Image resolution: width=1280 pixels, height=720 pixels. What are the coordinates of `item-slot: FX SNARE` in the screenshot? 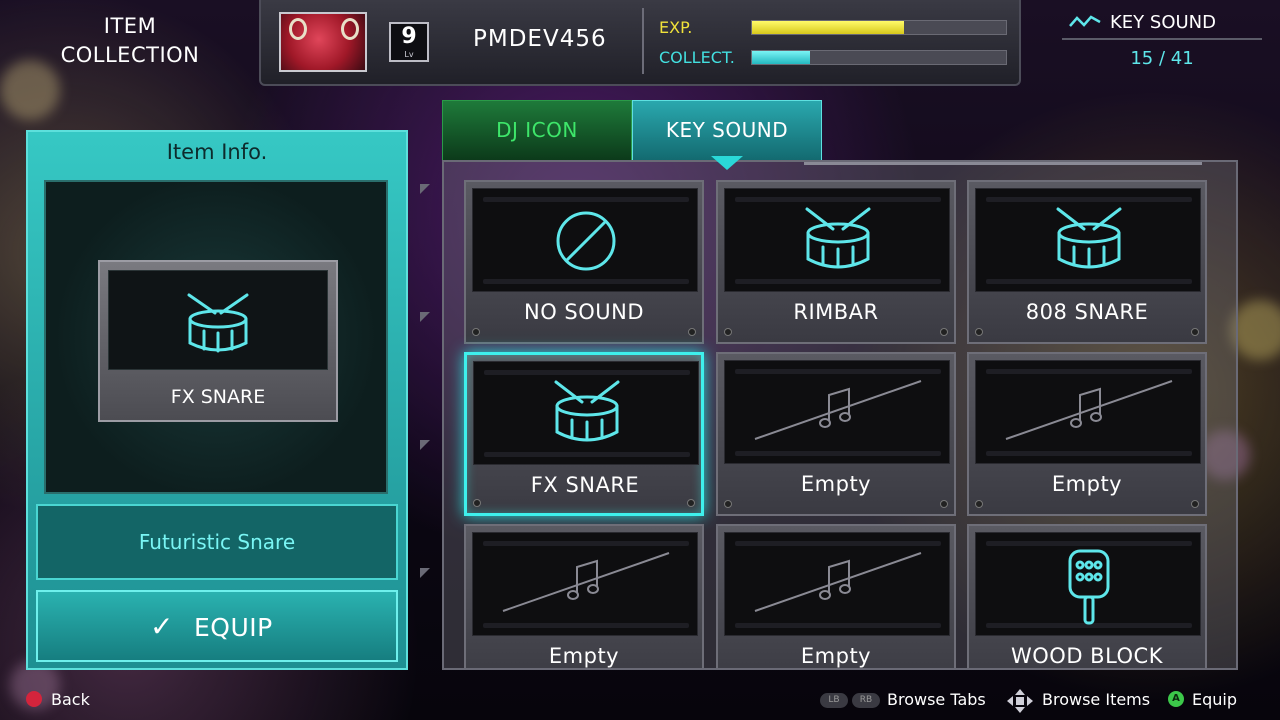 It's located at (584, 434).